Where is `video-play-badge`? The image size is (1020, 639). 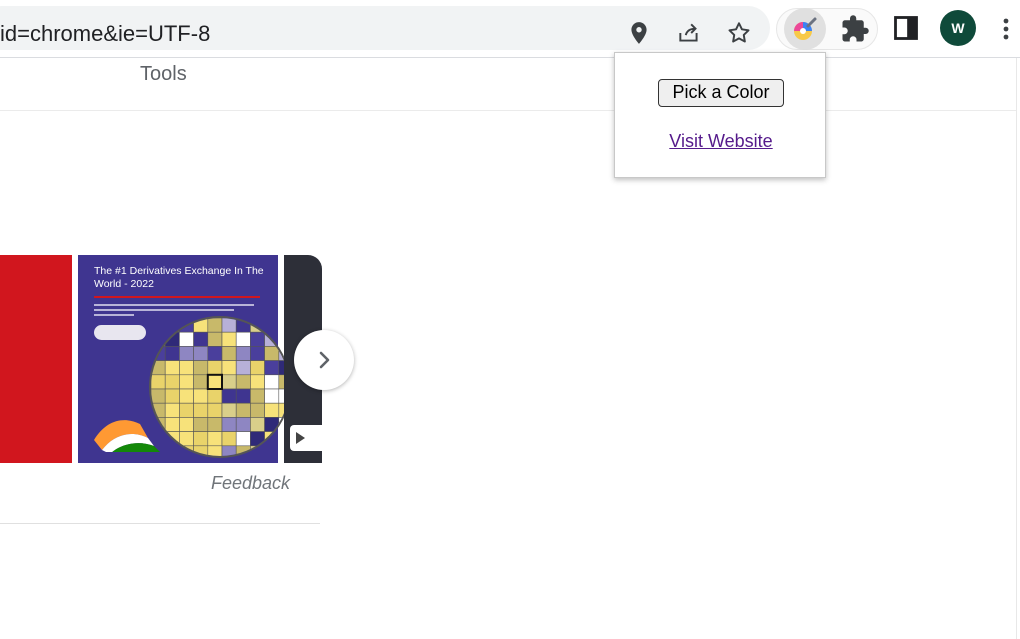 video-play-badge is located at coordinates (306, 438).